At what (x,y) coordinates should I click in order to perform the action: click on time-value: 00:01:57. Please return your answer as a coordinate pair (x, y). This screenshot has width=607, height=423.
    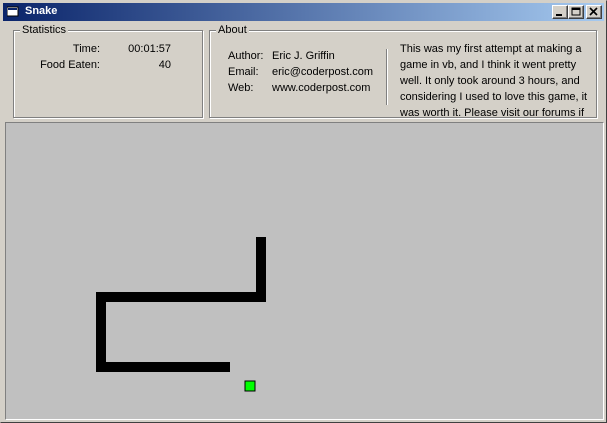
    Looking at the image, I should click on (149, 49).